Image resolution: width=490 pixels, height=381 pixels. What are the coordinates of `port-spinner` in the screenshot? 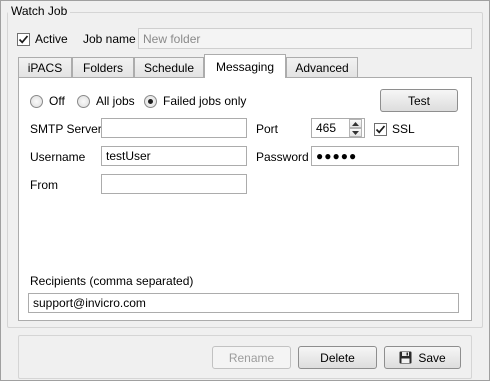 It's located at (356, 128).